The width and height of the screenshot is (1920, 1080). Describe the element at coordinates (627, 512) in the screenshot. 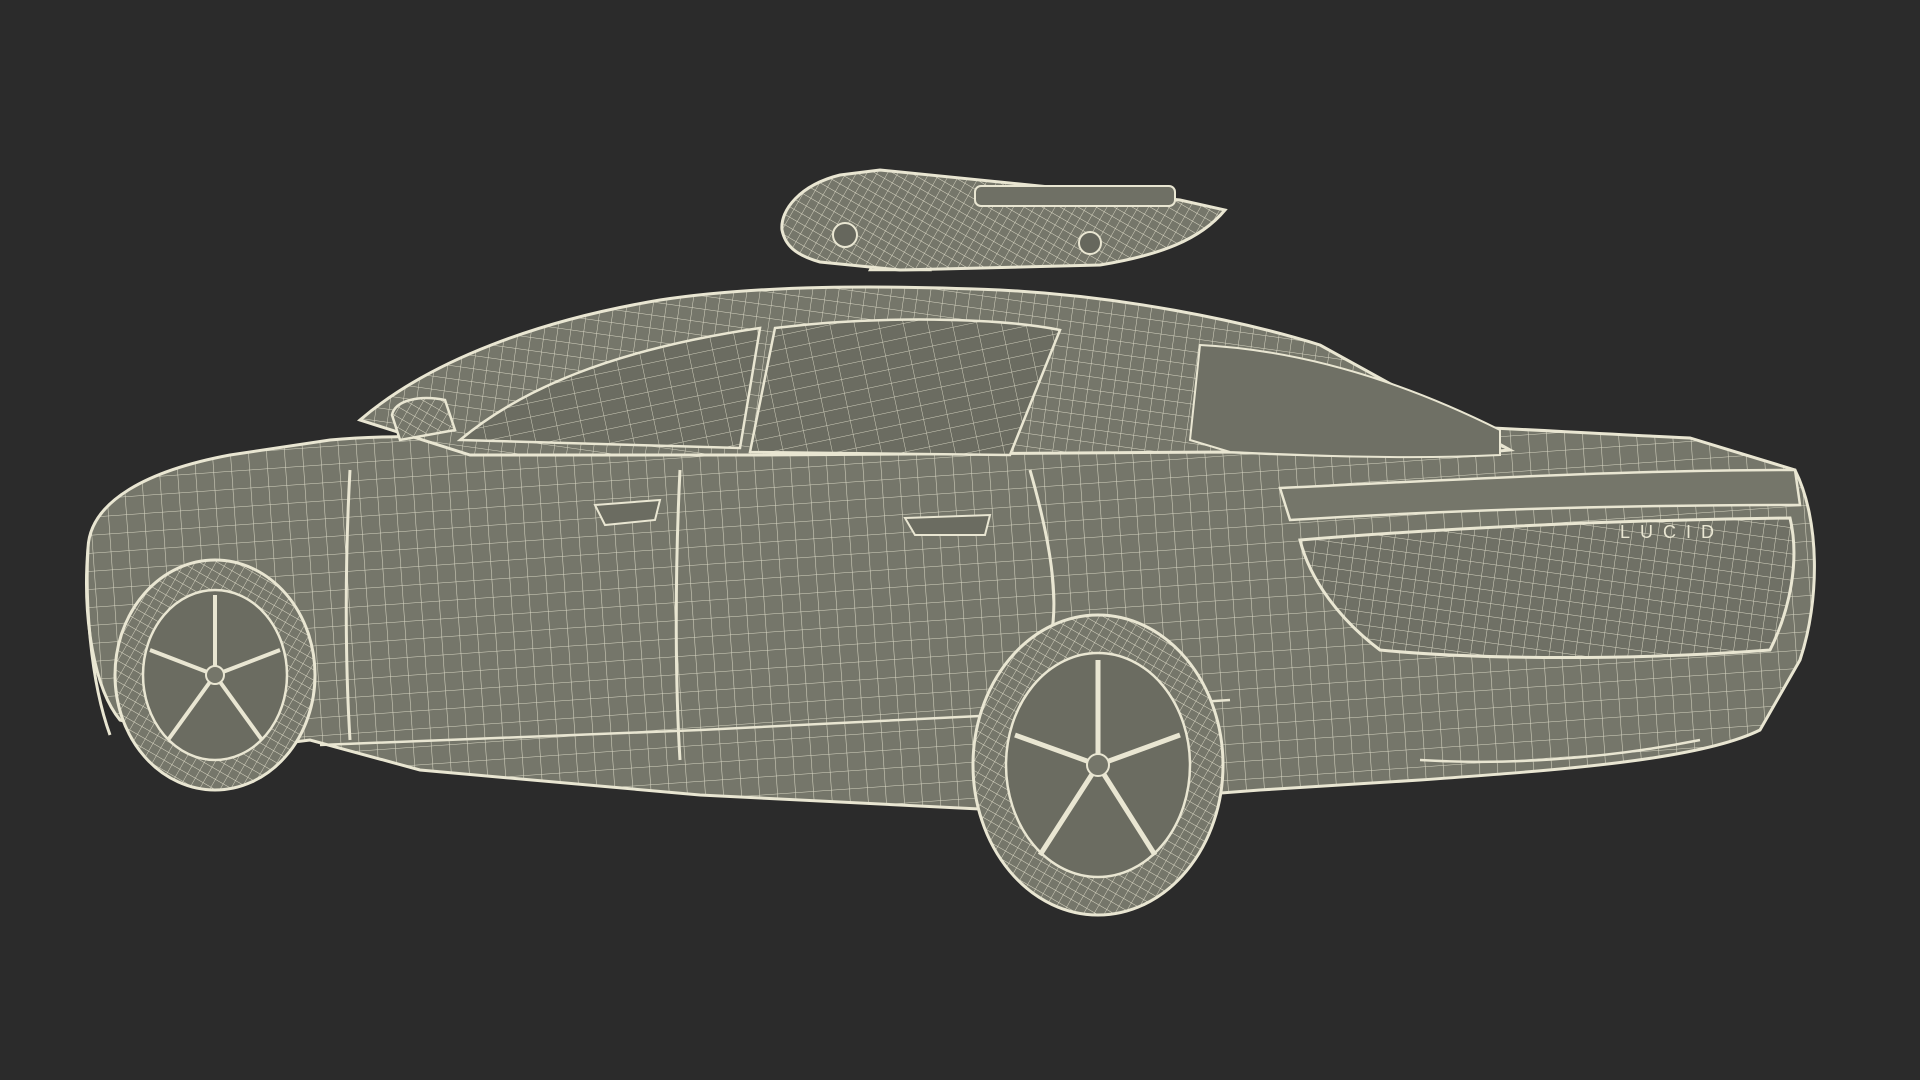

I see `door-handle-front` at that location.